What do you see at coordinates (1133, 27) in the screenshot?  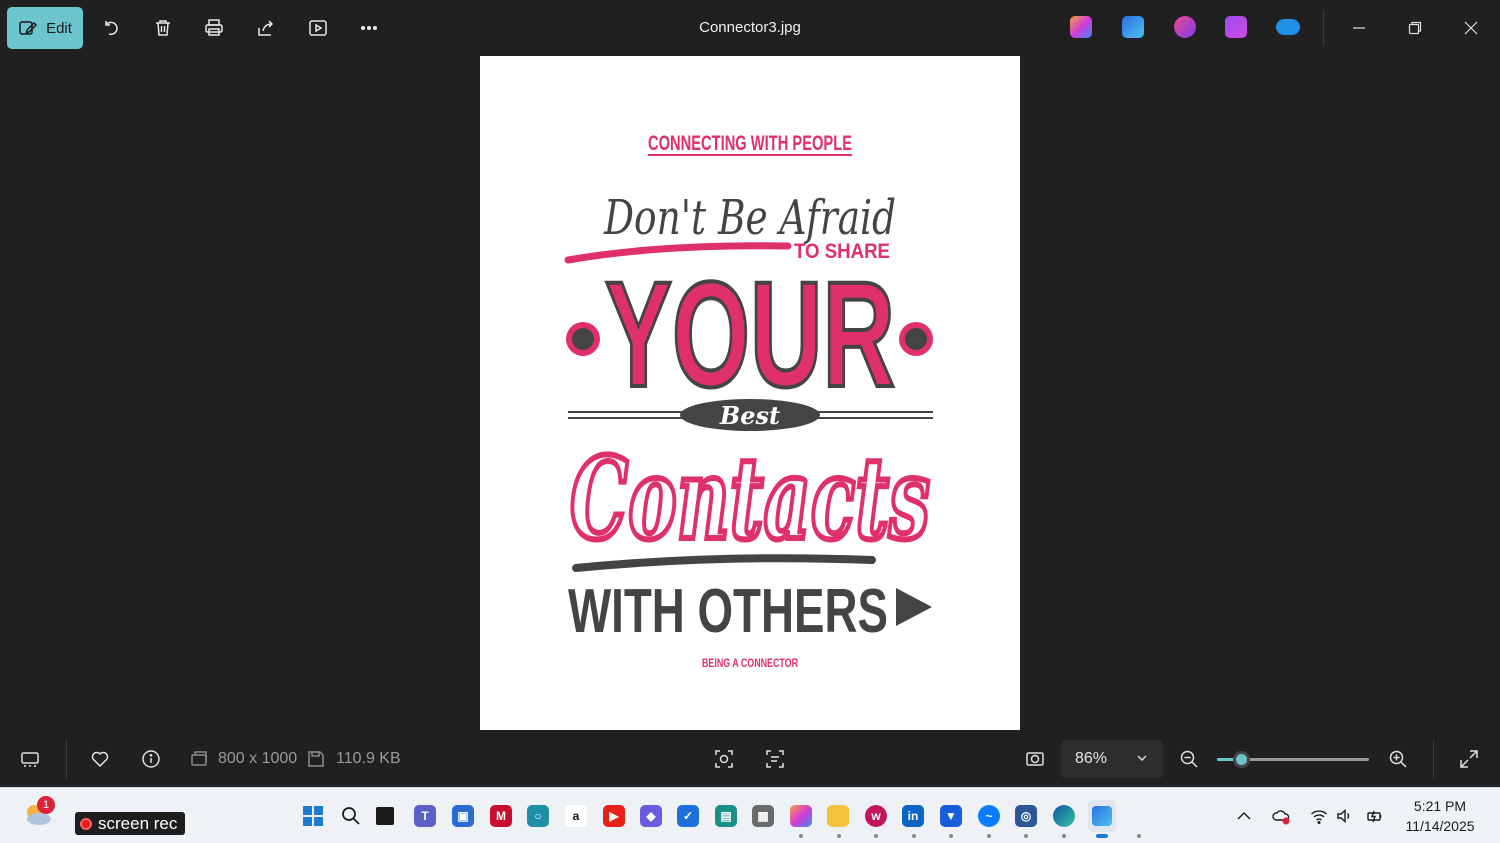 I see `photos-editor-icon` at bounding box center [1133, 27].